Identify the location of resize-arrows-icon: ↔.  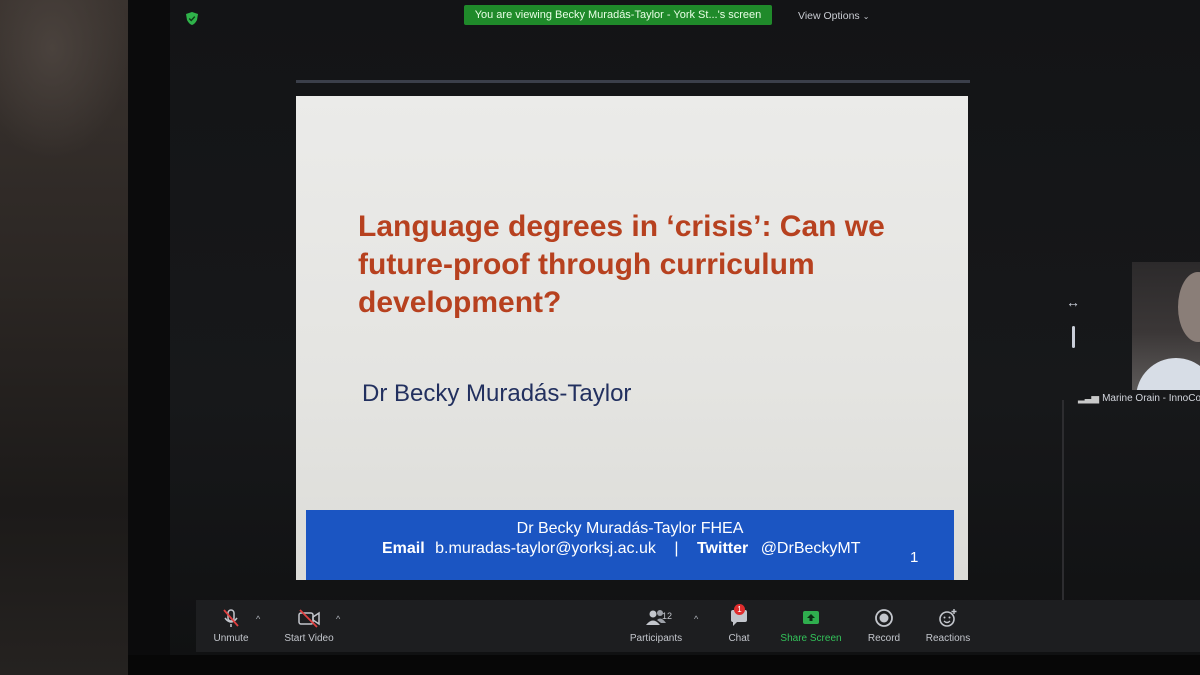
(1073, 302).